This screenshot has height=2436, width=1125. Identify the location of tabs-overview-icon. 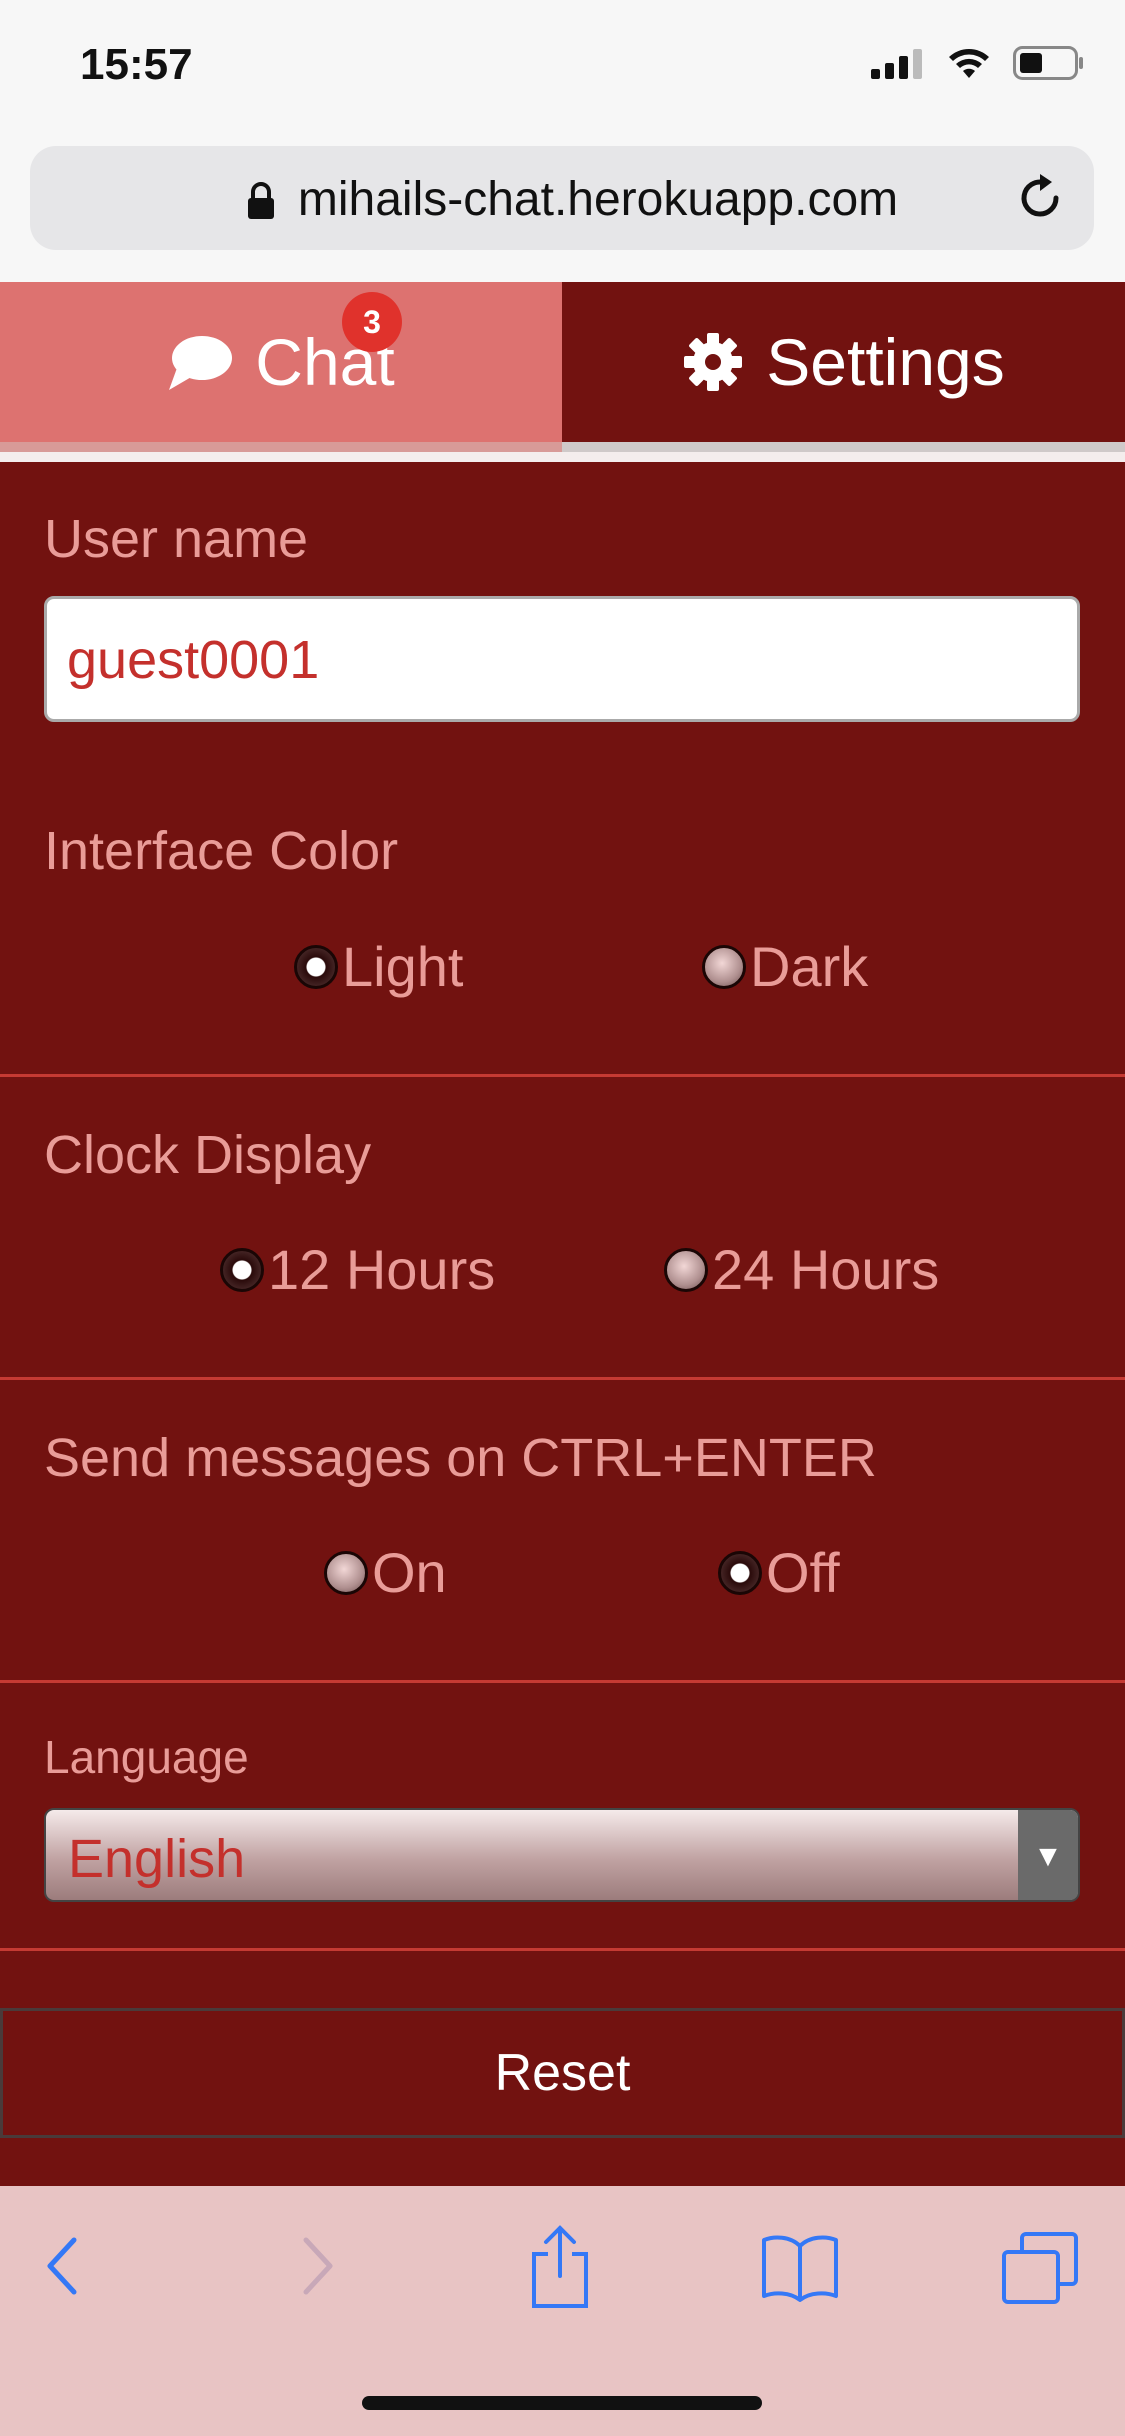
(1040, 2268).